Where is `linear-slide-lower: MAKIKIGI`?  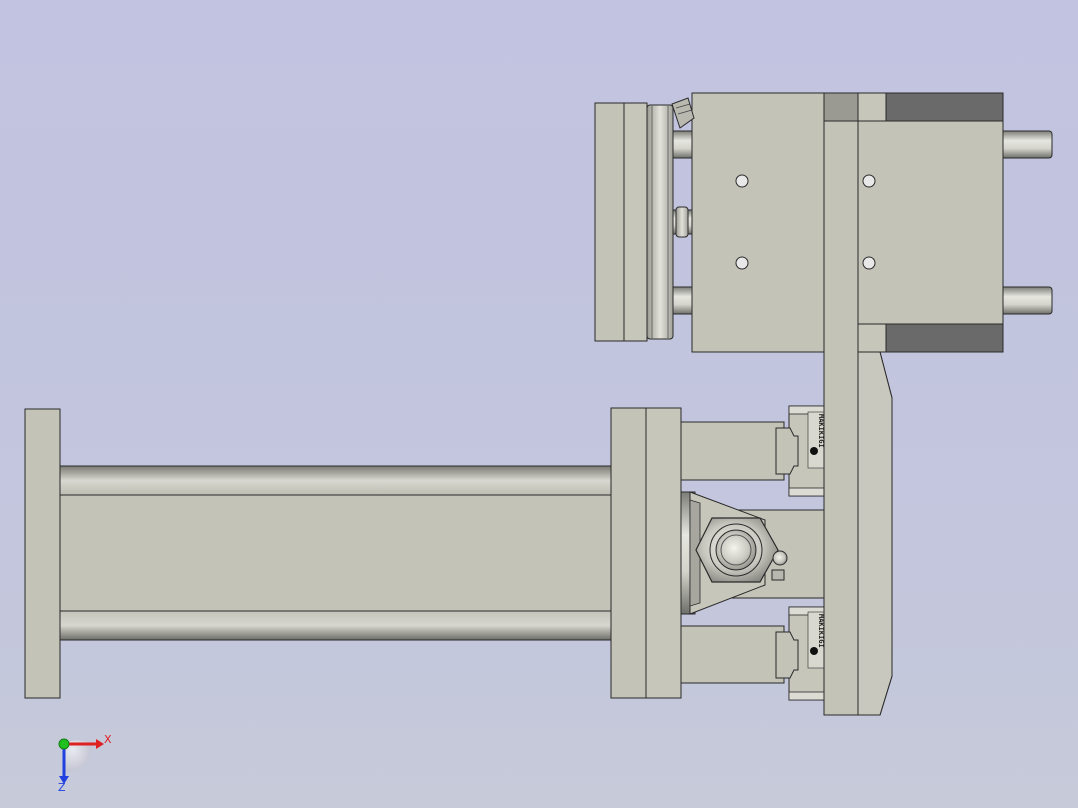 linear-slide-lower: MAKIKIGI is located at coordinates (800, 653).